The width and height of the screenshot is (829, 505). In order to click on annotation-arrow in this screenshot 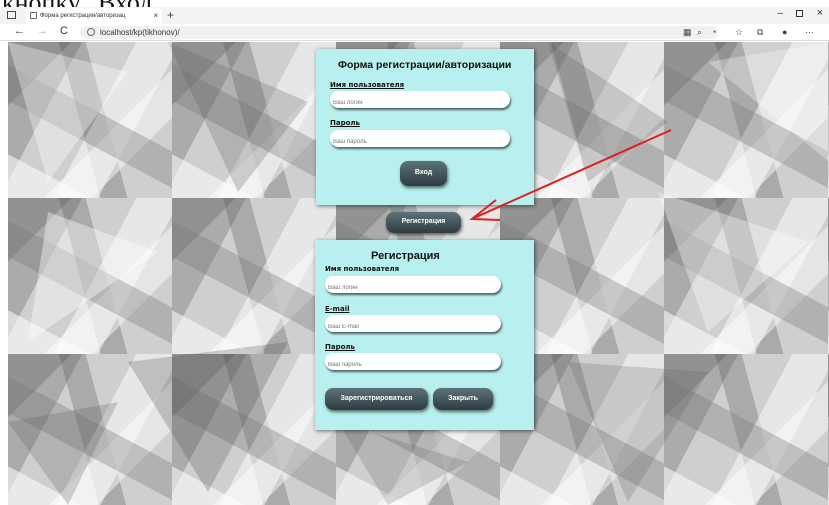, I will do `click(570, 175)`.